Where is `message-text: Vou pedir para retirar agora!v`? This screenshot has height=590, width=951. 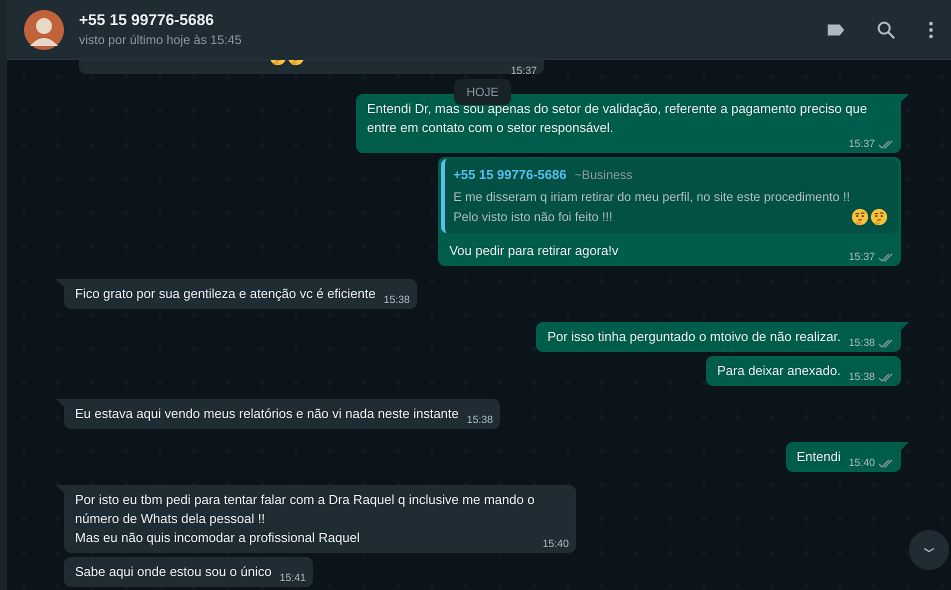 message-text: Vou pedir para retirar agora!v is located at coordinates (533, 251).